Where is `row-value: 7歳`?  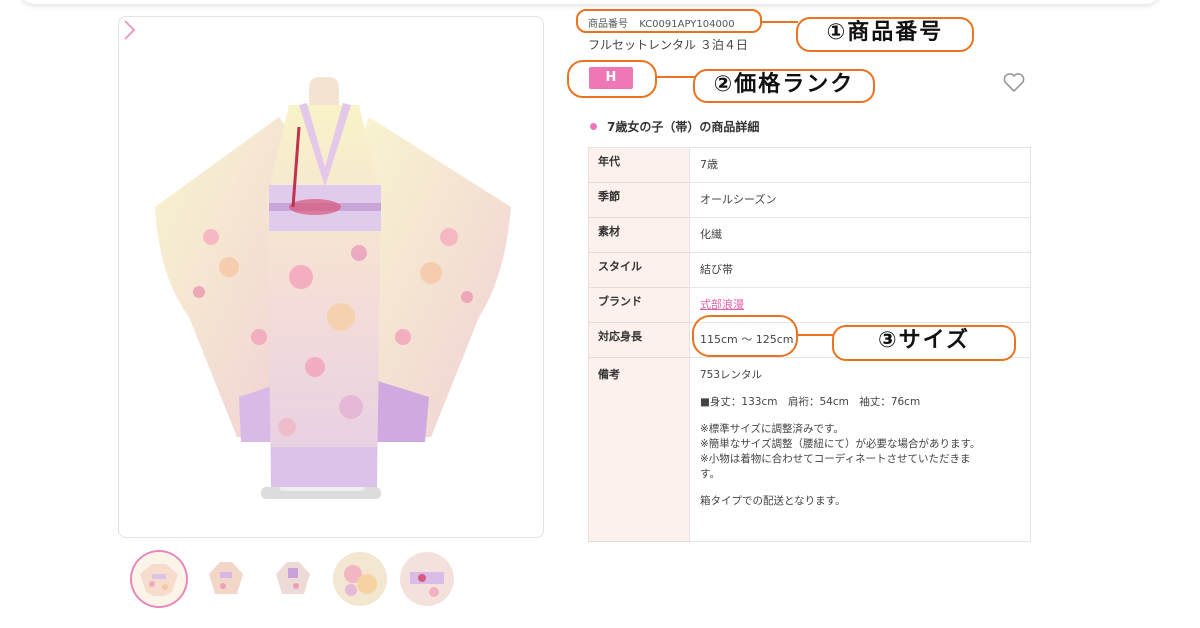
row-value: 7歳 is located at coordinates (860, 165).